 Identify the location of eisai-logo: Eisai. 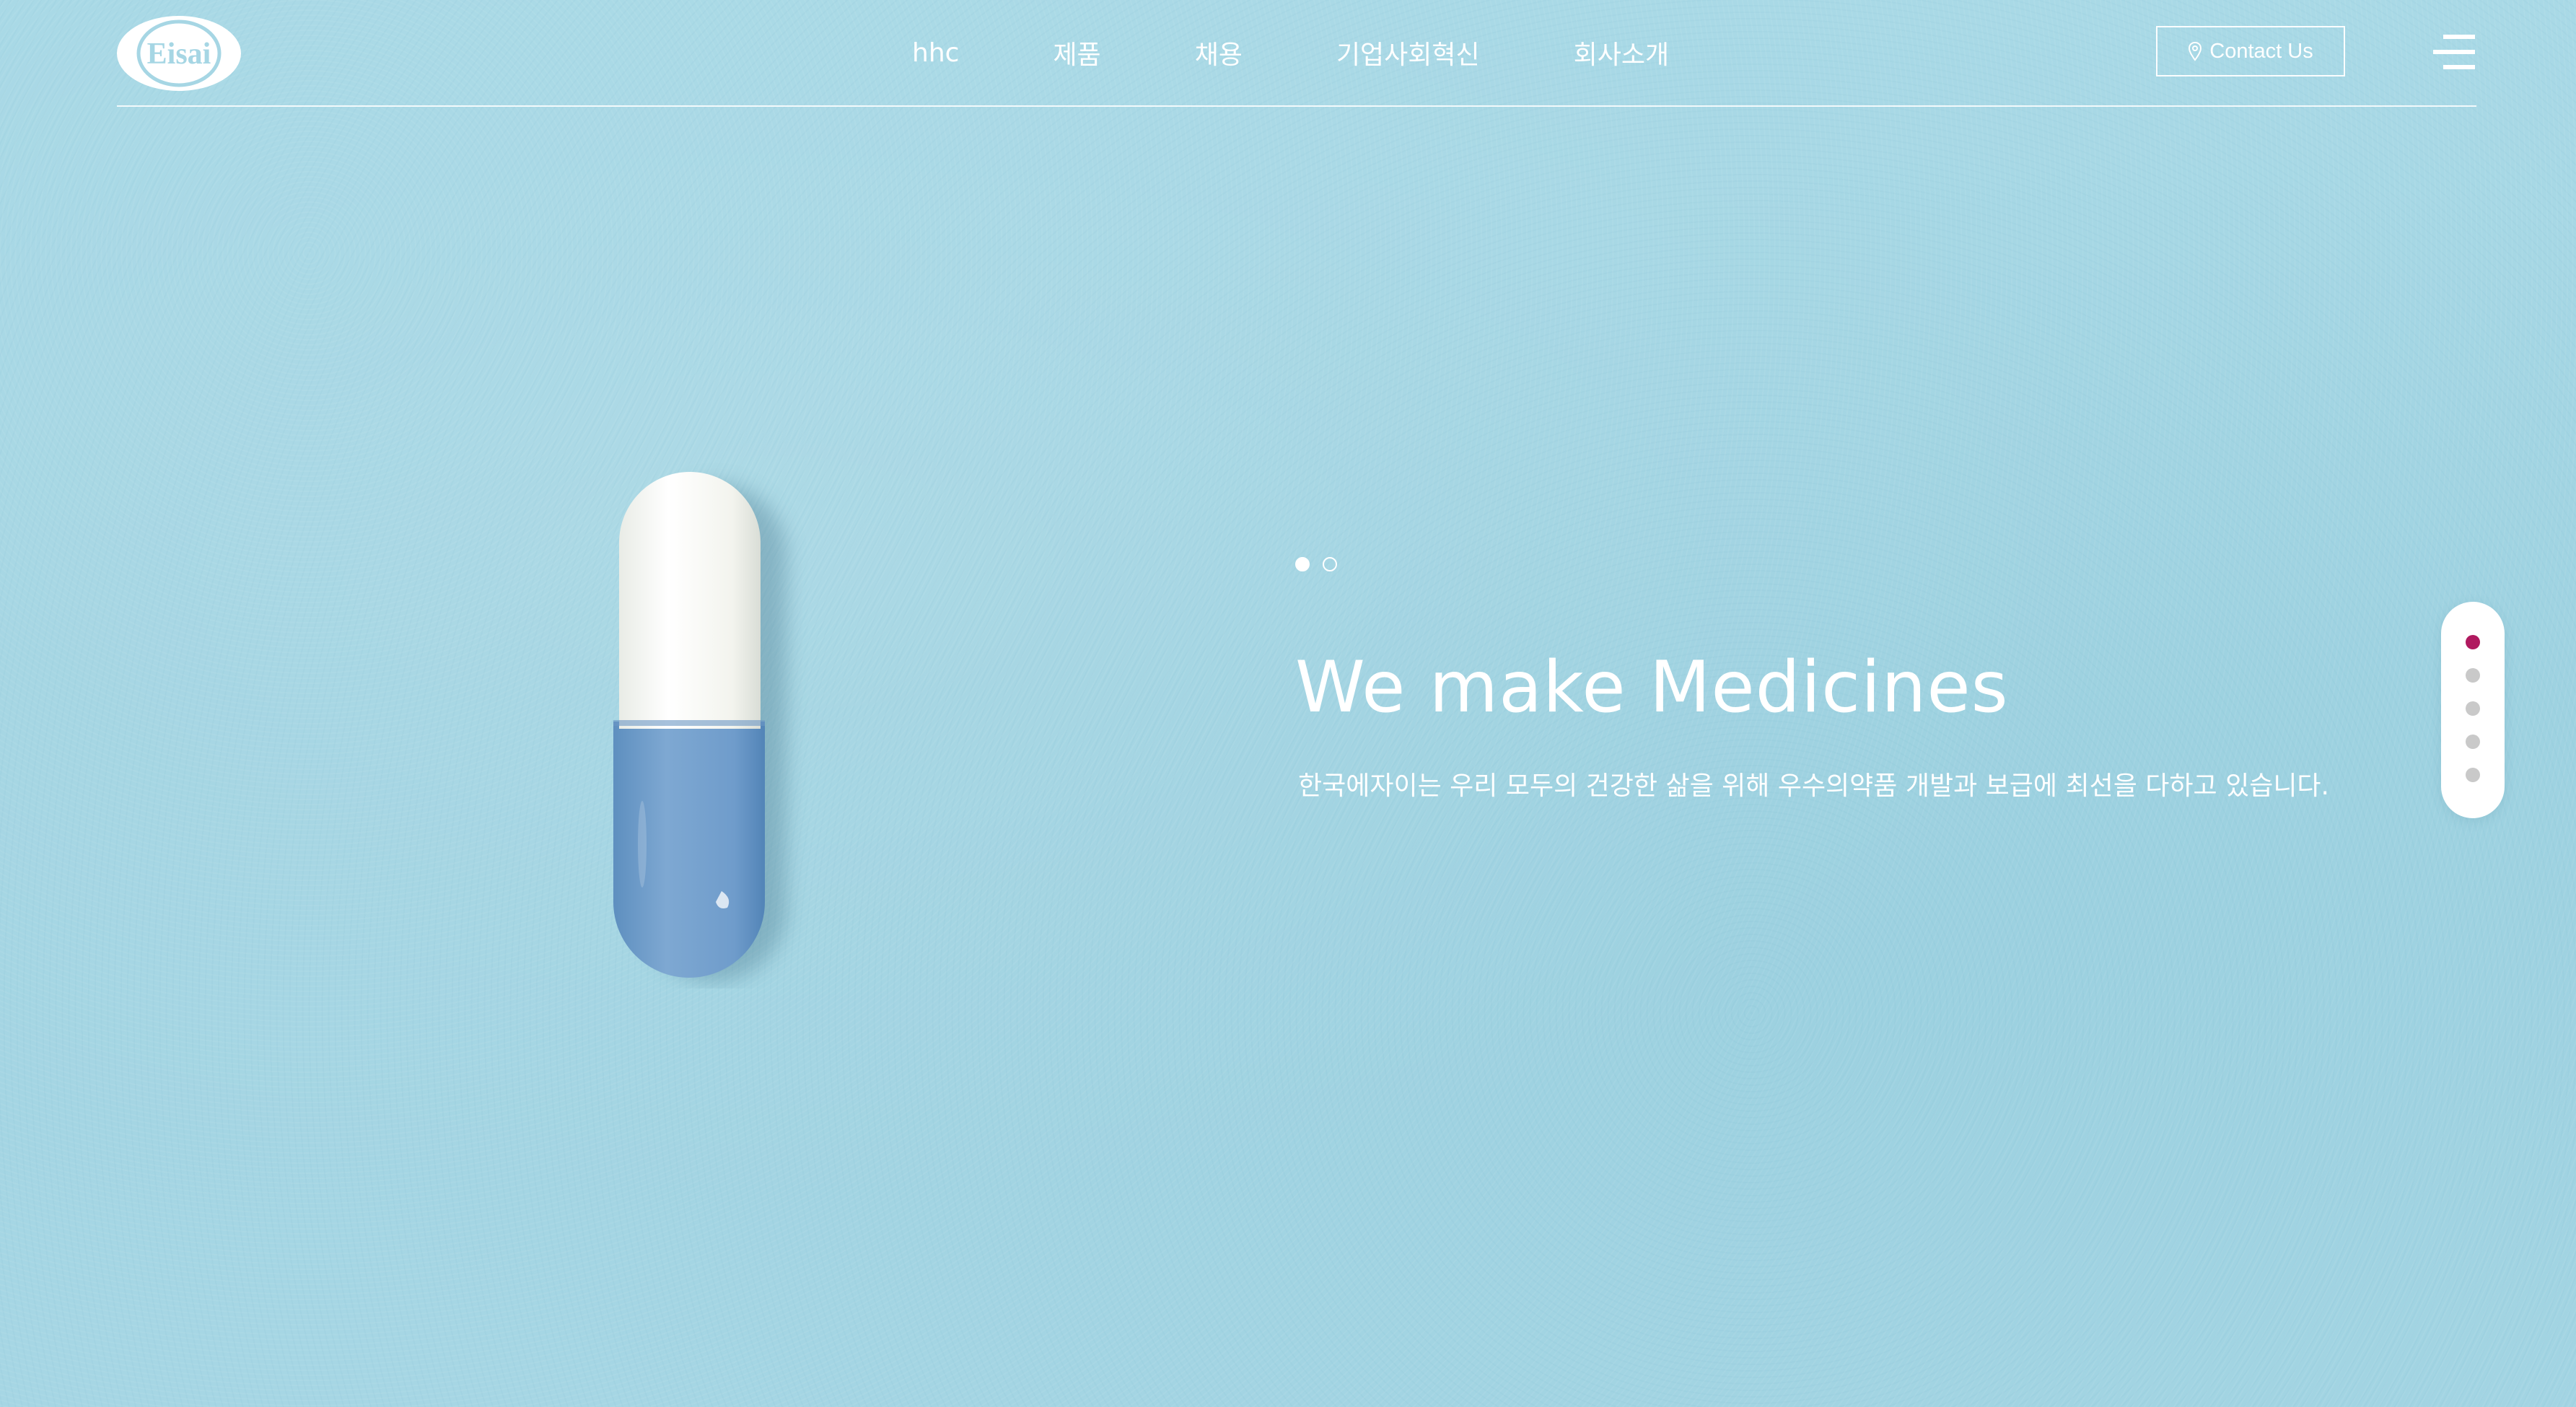
(179, 54).